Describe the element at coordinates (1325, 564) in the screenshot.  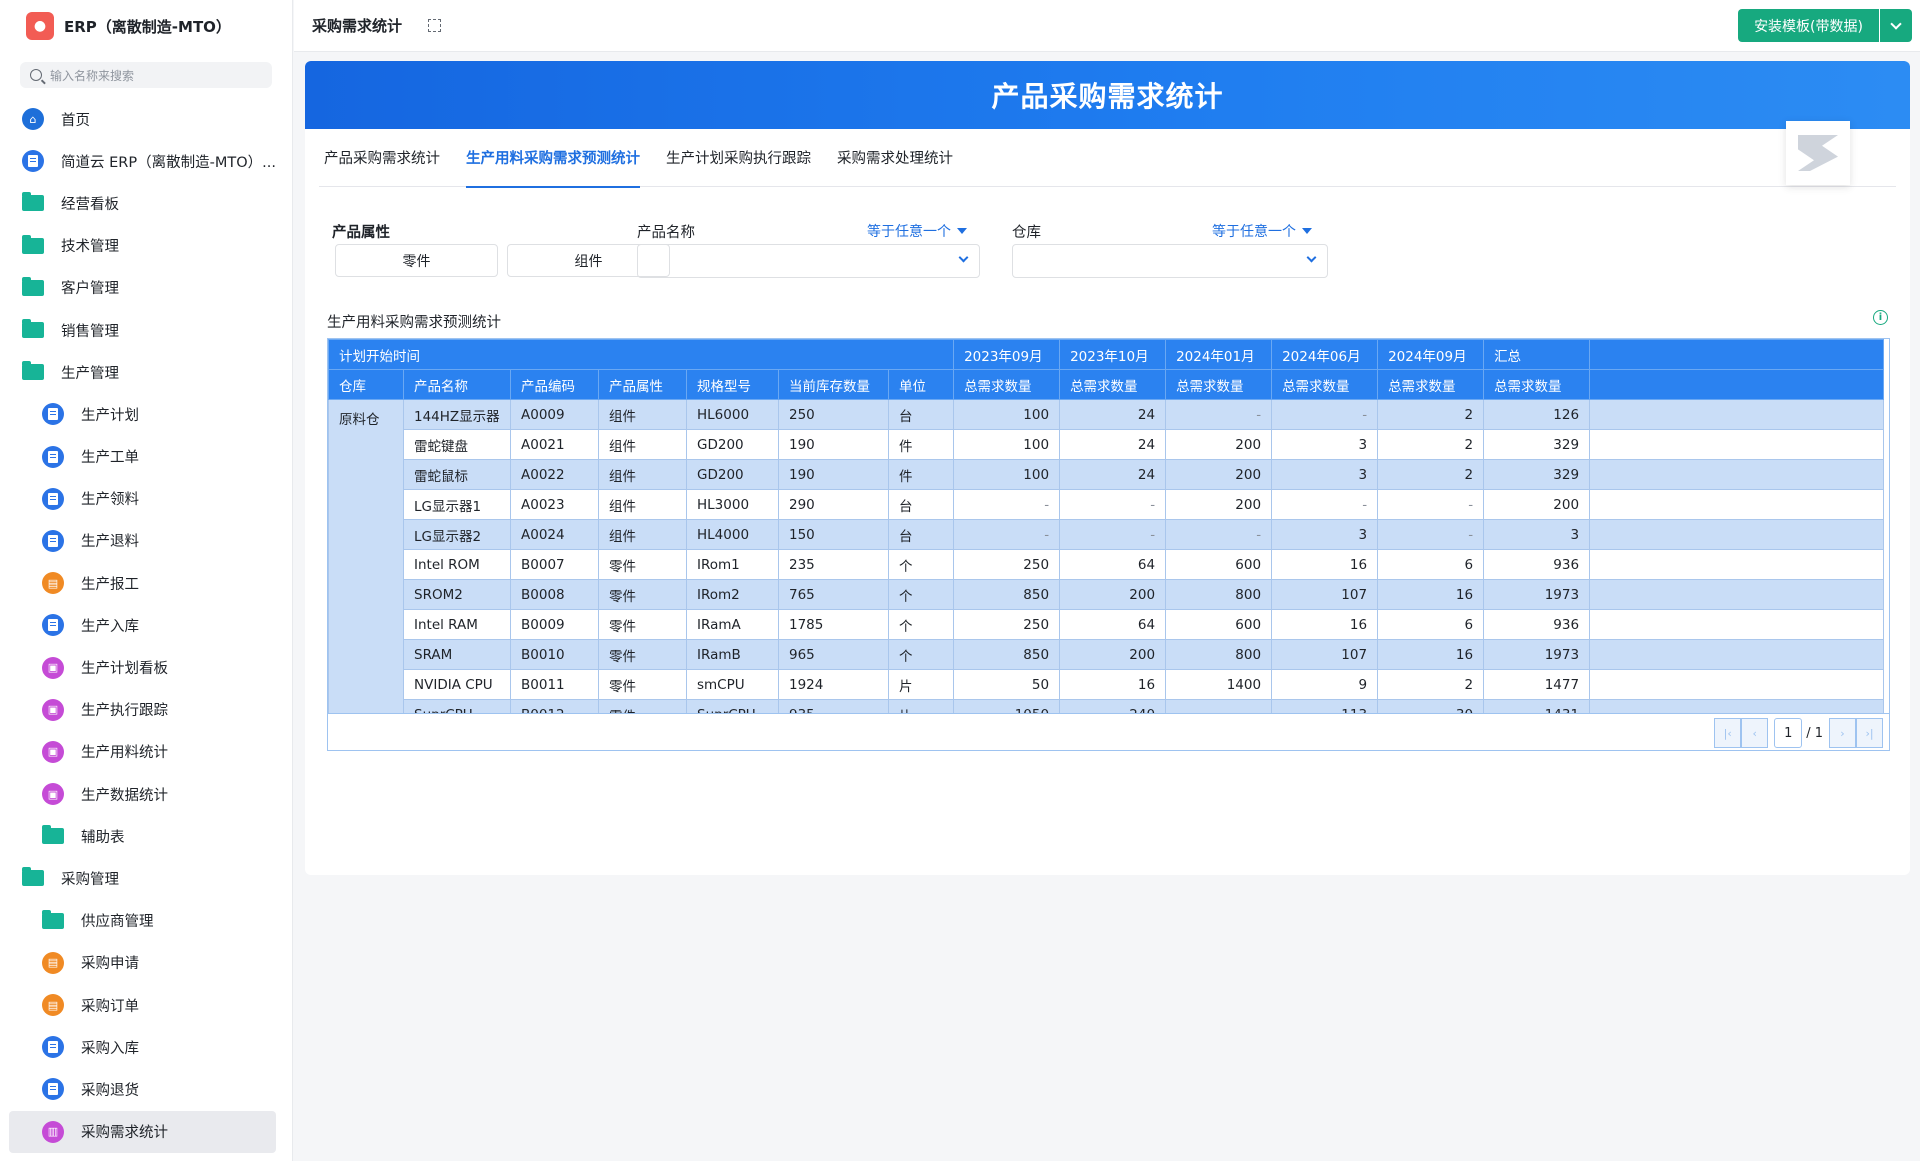
I see `demand-cell: 16` at that location.